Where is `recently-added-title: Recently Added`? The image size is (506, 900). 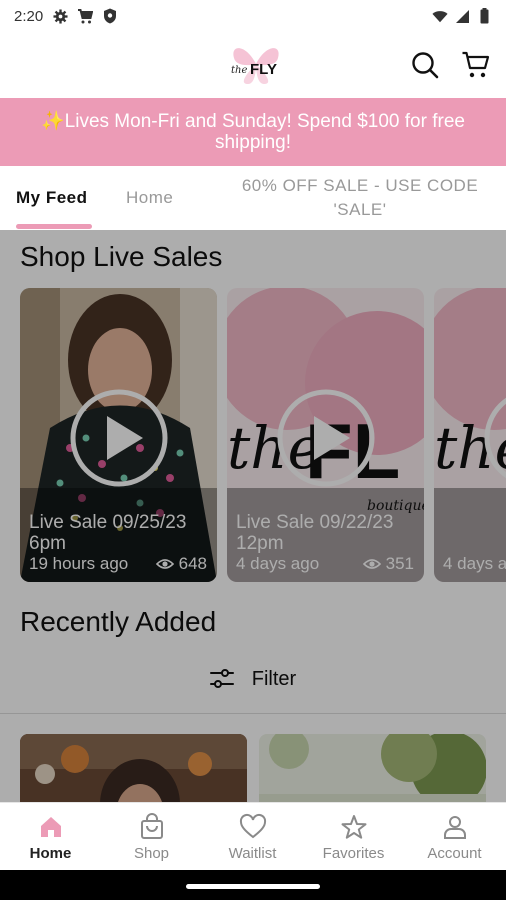
recently-added-title: Recently Added is located at coordinates (118, 621).